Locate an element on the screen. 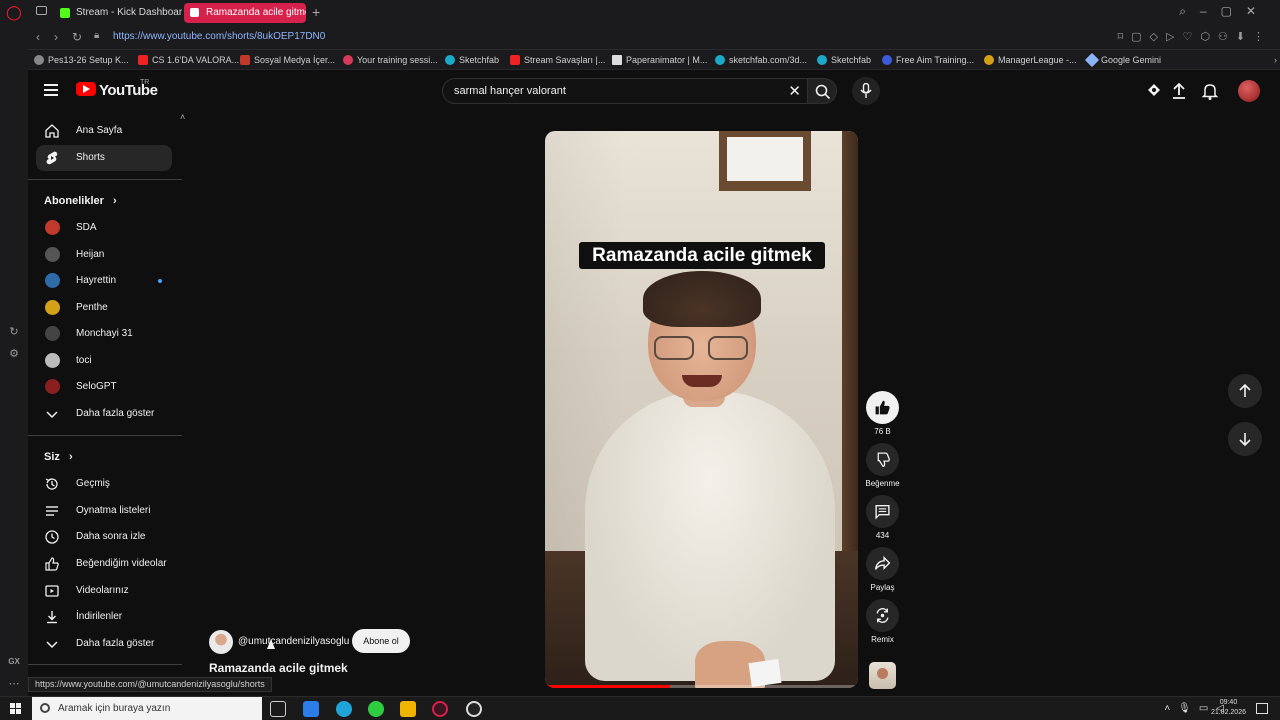 This screenshot has width=1280, height=720. sidebar-item-subscription: SeloGPT is located at coordinates (104, 387).